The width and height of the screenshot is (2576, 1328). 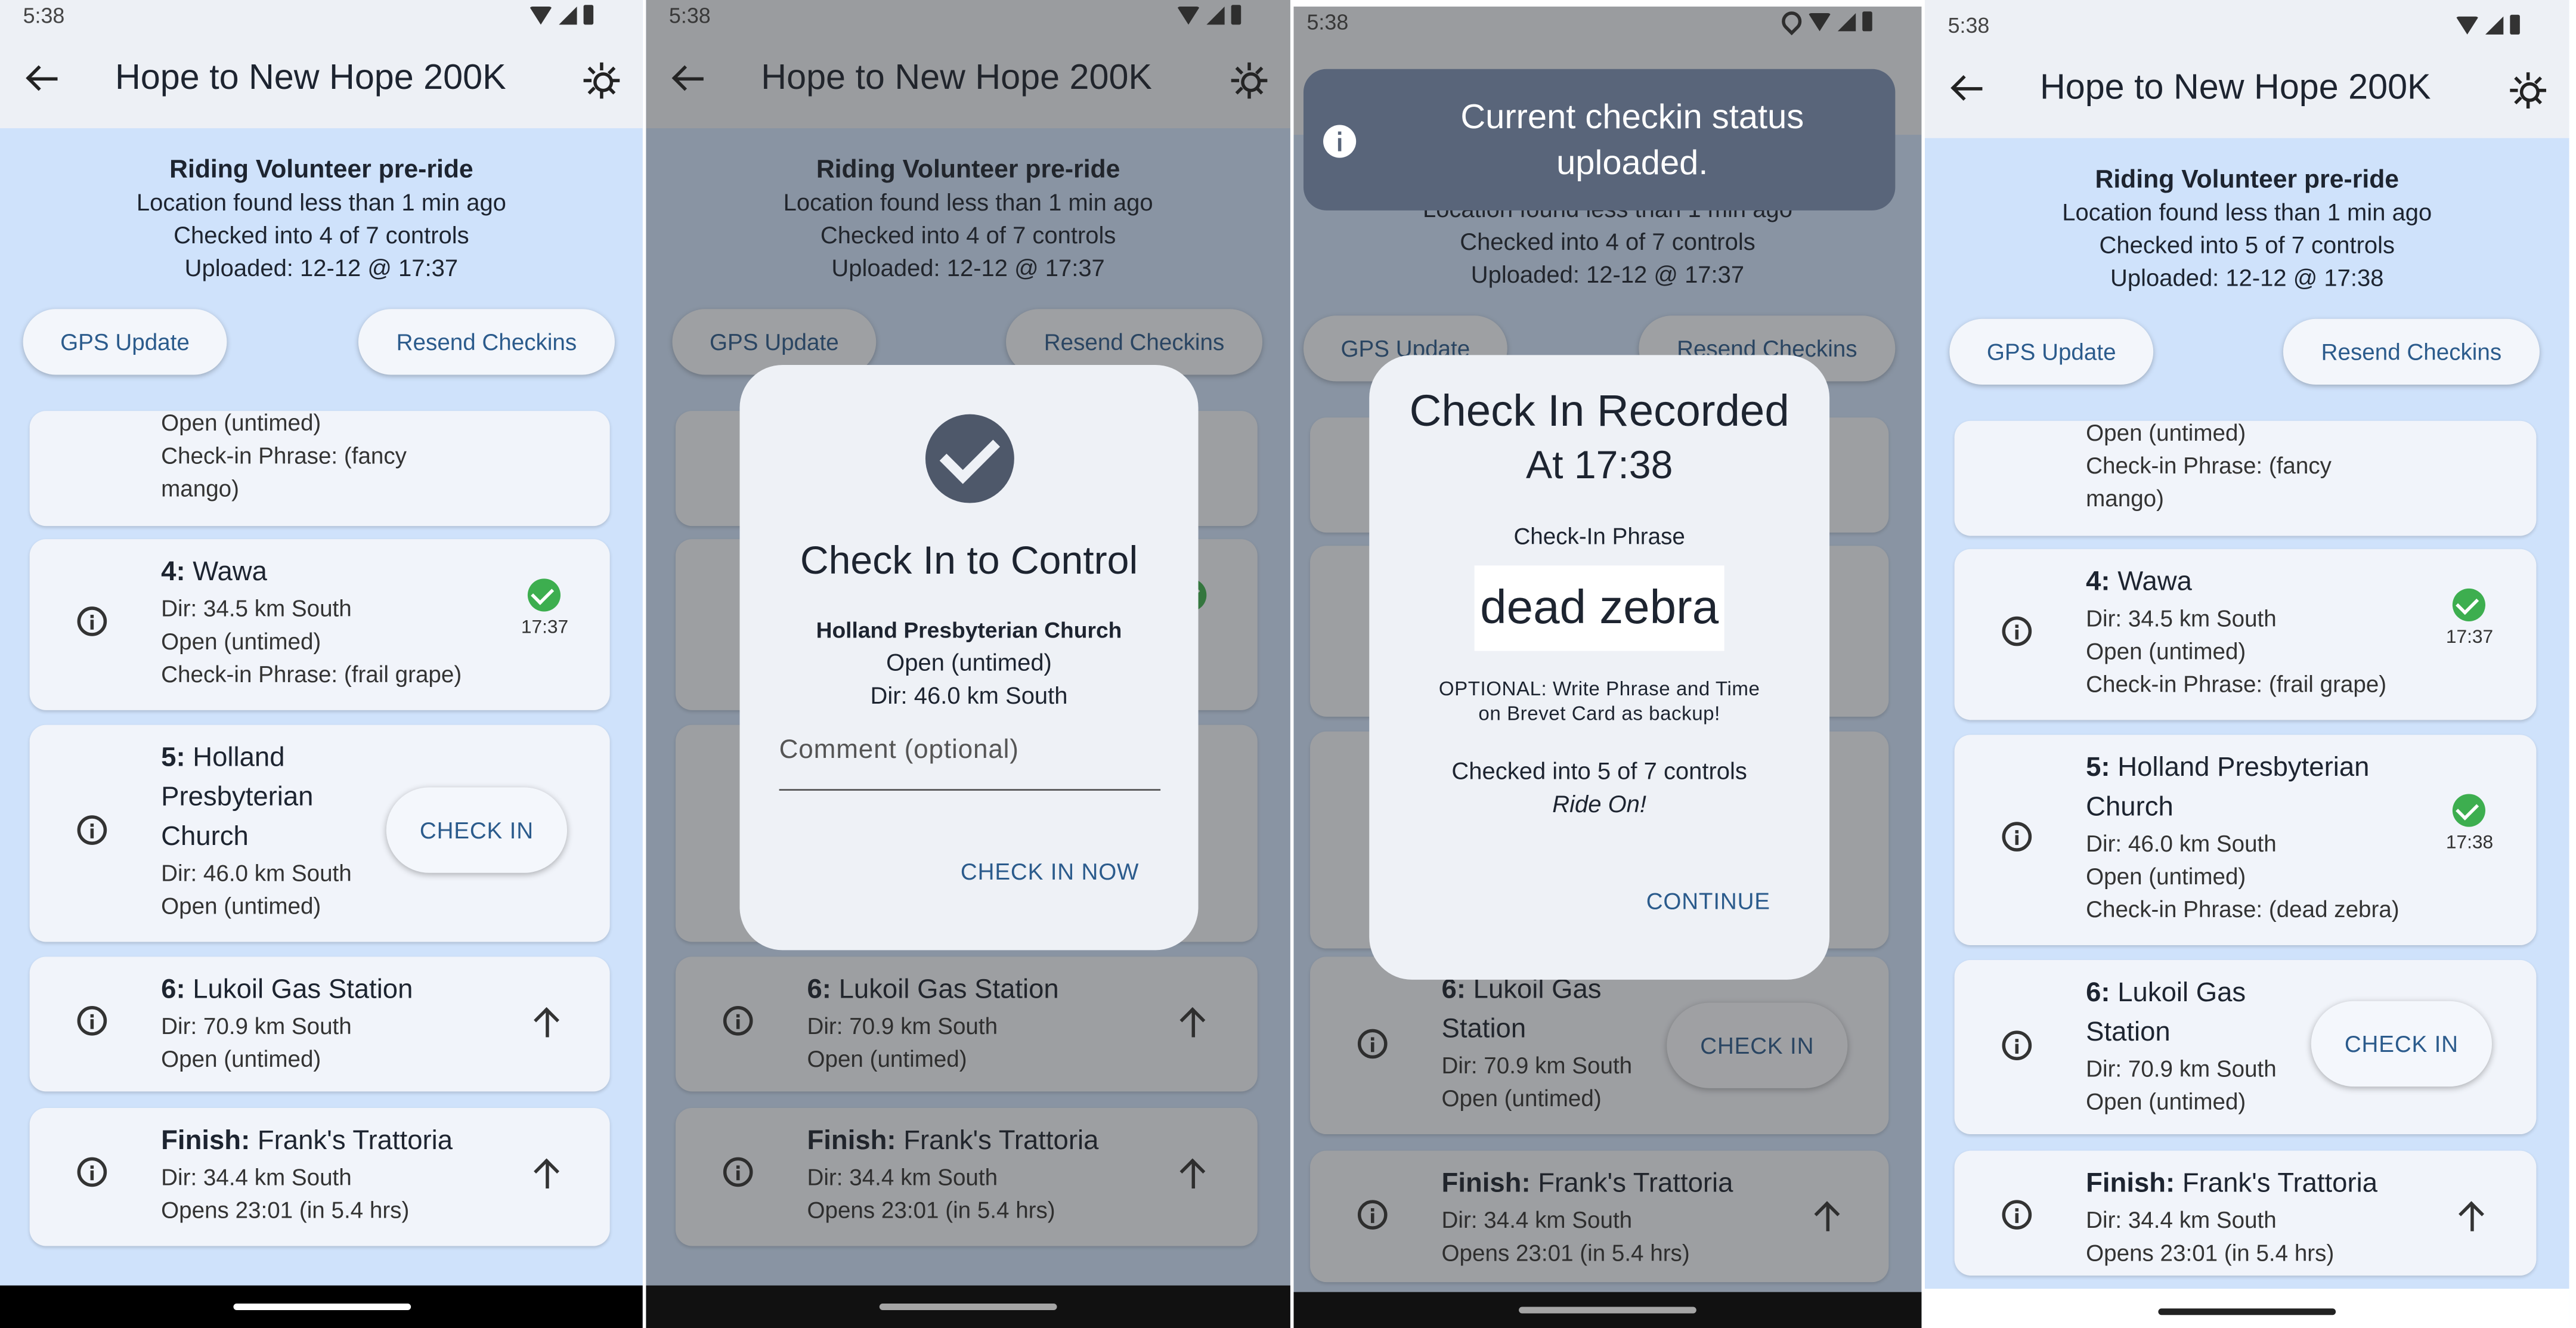 I want to click on control-phrase-cont: mango), so click(x=2209, y=498).